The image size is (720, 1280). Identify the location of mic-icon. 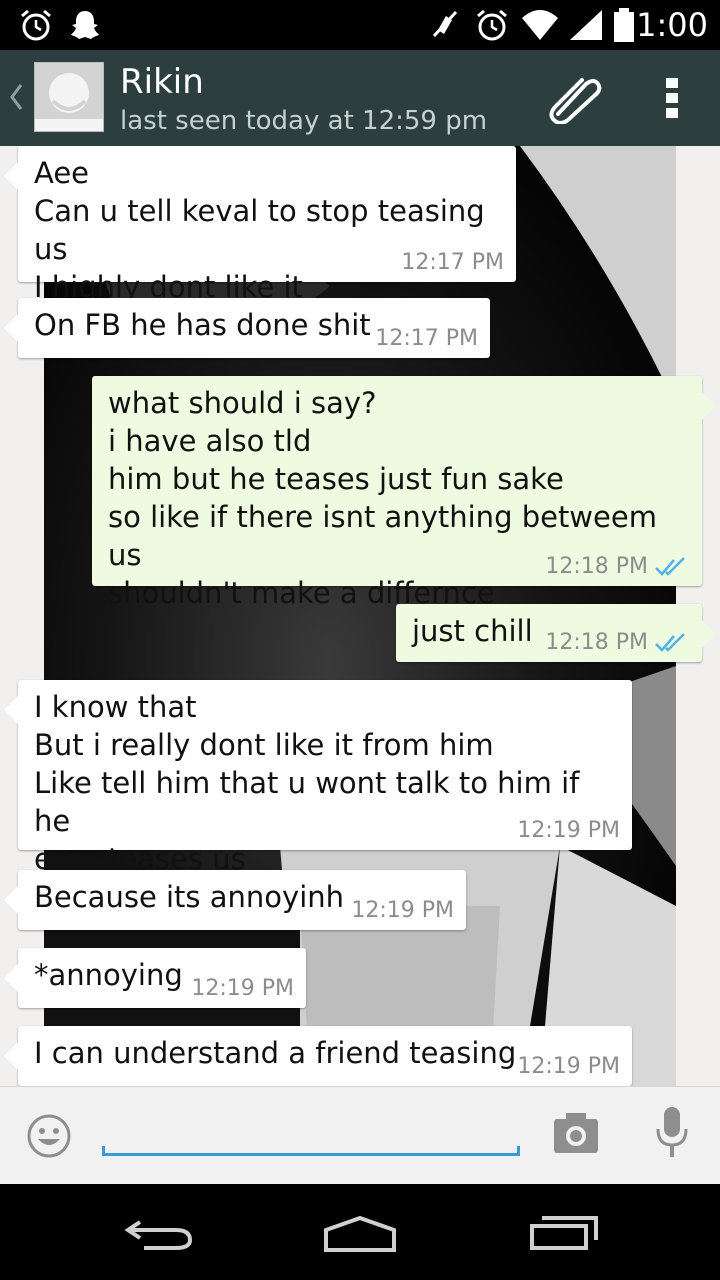
(672, 1133).